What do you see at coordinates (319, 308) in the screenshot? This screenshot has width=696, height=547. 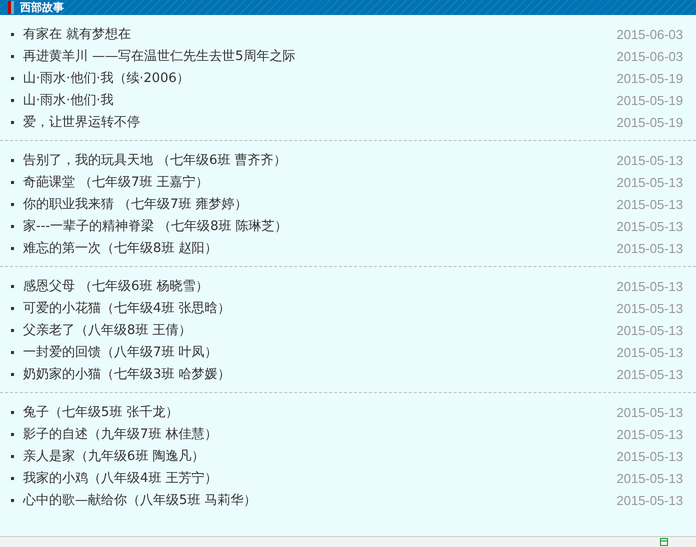 I see `article-link: 可爱的小花猫（七年级4班 张思晗）` at bounding box center [319, 308].